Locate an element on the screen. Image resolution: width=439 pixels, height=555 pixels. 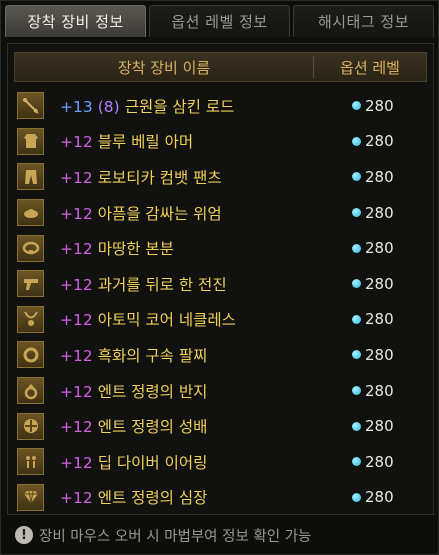
item-name: +12 로보티카 컴뱃 팬츠 is located at coordinates (200, 177).